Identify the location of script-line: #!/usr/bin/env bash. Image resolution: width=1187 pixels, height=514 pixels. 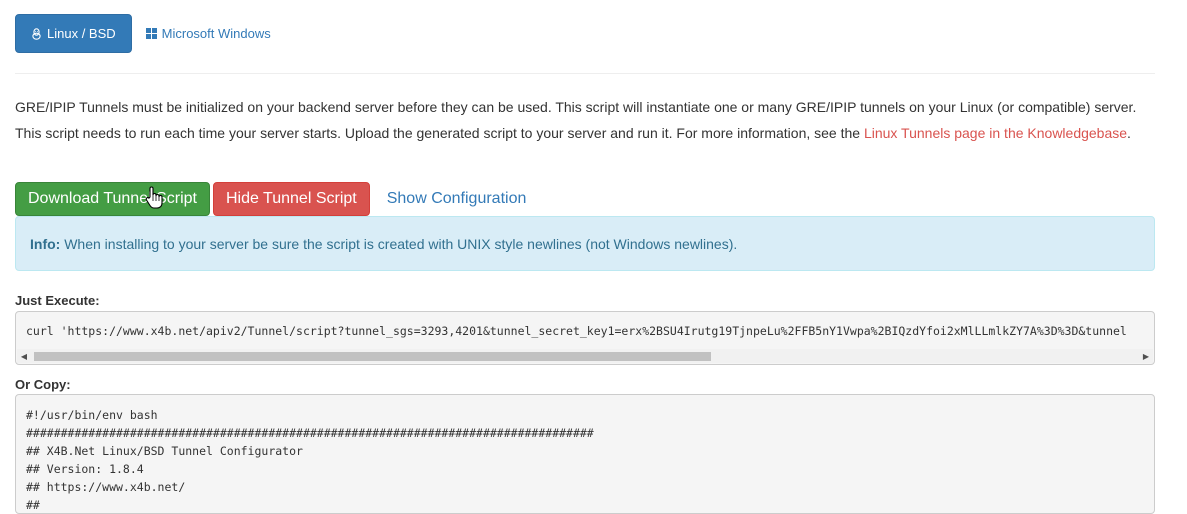
(92, 415).